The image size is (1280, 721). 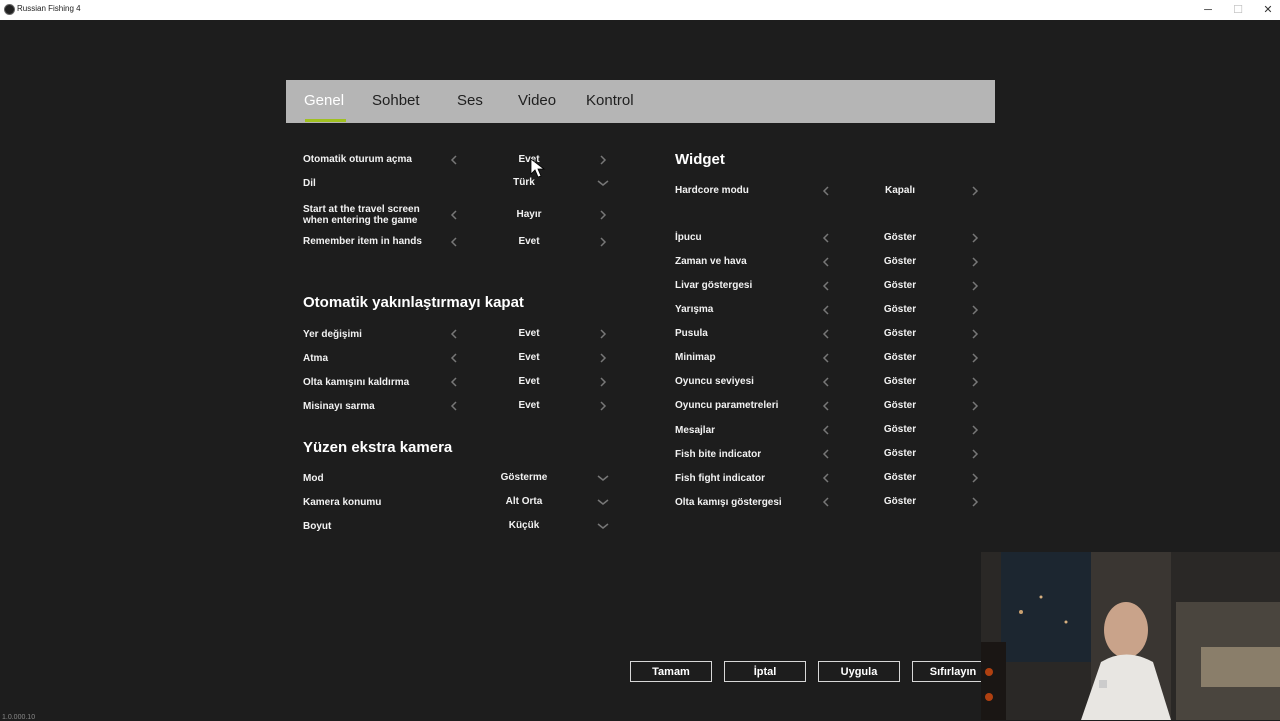 What do you see at coordinates (671, 671) in the screenshot?
I see `ok-button: Tamam` at bounding box center [671, 671].